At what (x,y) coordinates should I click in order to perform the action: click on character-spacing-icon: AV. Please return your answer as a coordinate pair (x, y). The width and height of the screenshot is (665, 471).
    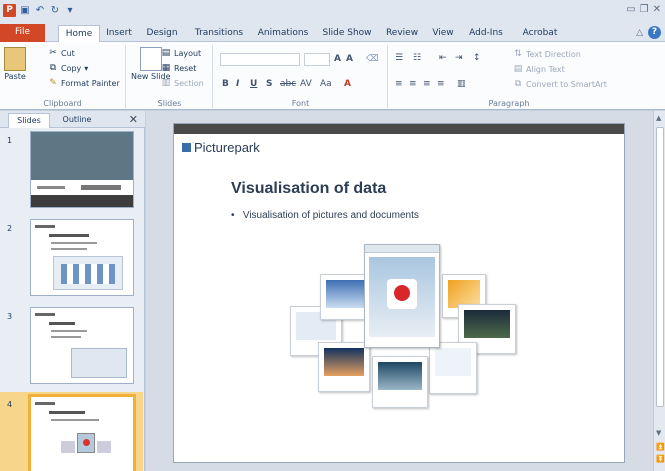
    Looking at the image, I should click on (306, 84).